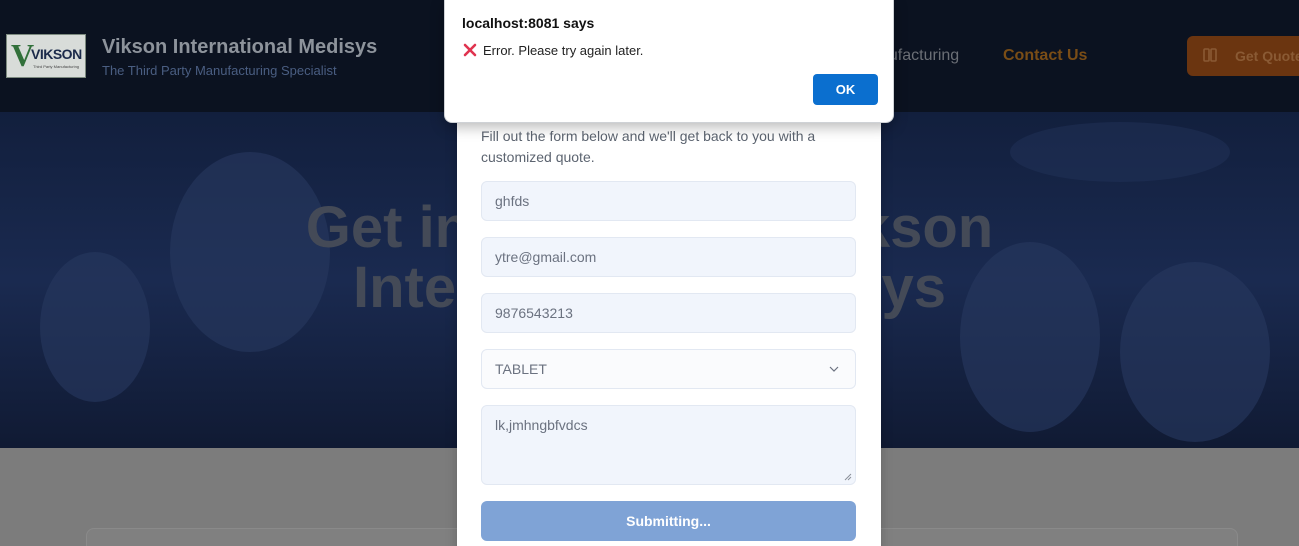 This screenshot has width=1299, height=546. What do you see at coordinates (56, 66) in the screenshot?
I see `logo-tagline: Third Party Manufacturing` at bounding box center [56, 66].